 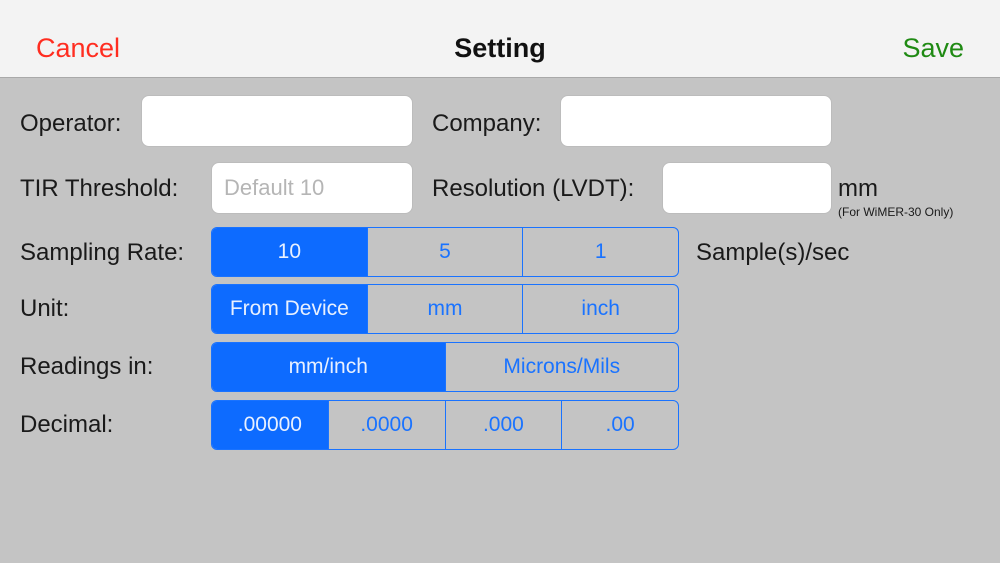 What do you see at coordinates (503, 425) in the screenshot?
I see `decimal-option-3: .000` at bounding box center [503, 425].